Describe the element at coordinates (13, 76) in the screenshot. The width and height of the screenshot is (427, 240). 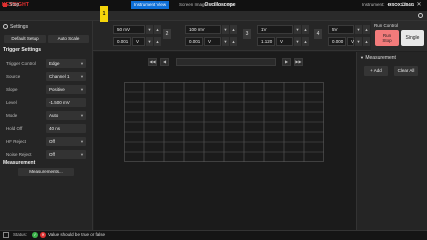
I see `source-label: Source` at that location.